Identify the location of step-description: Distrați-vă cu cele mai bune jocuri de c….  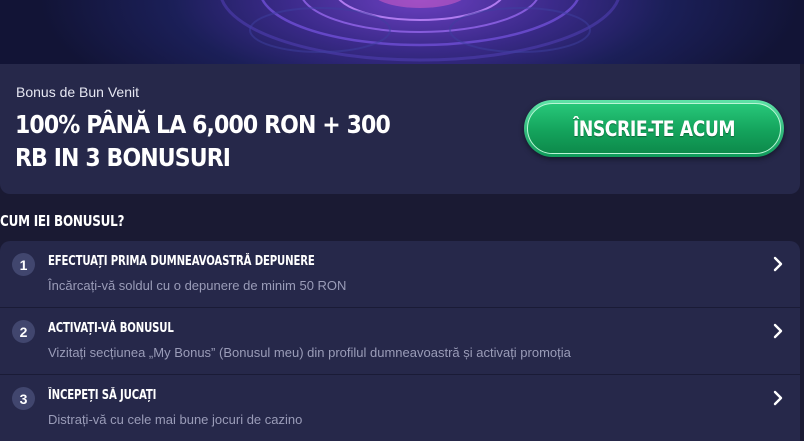
(175, 419).